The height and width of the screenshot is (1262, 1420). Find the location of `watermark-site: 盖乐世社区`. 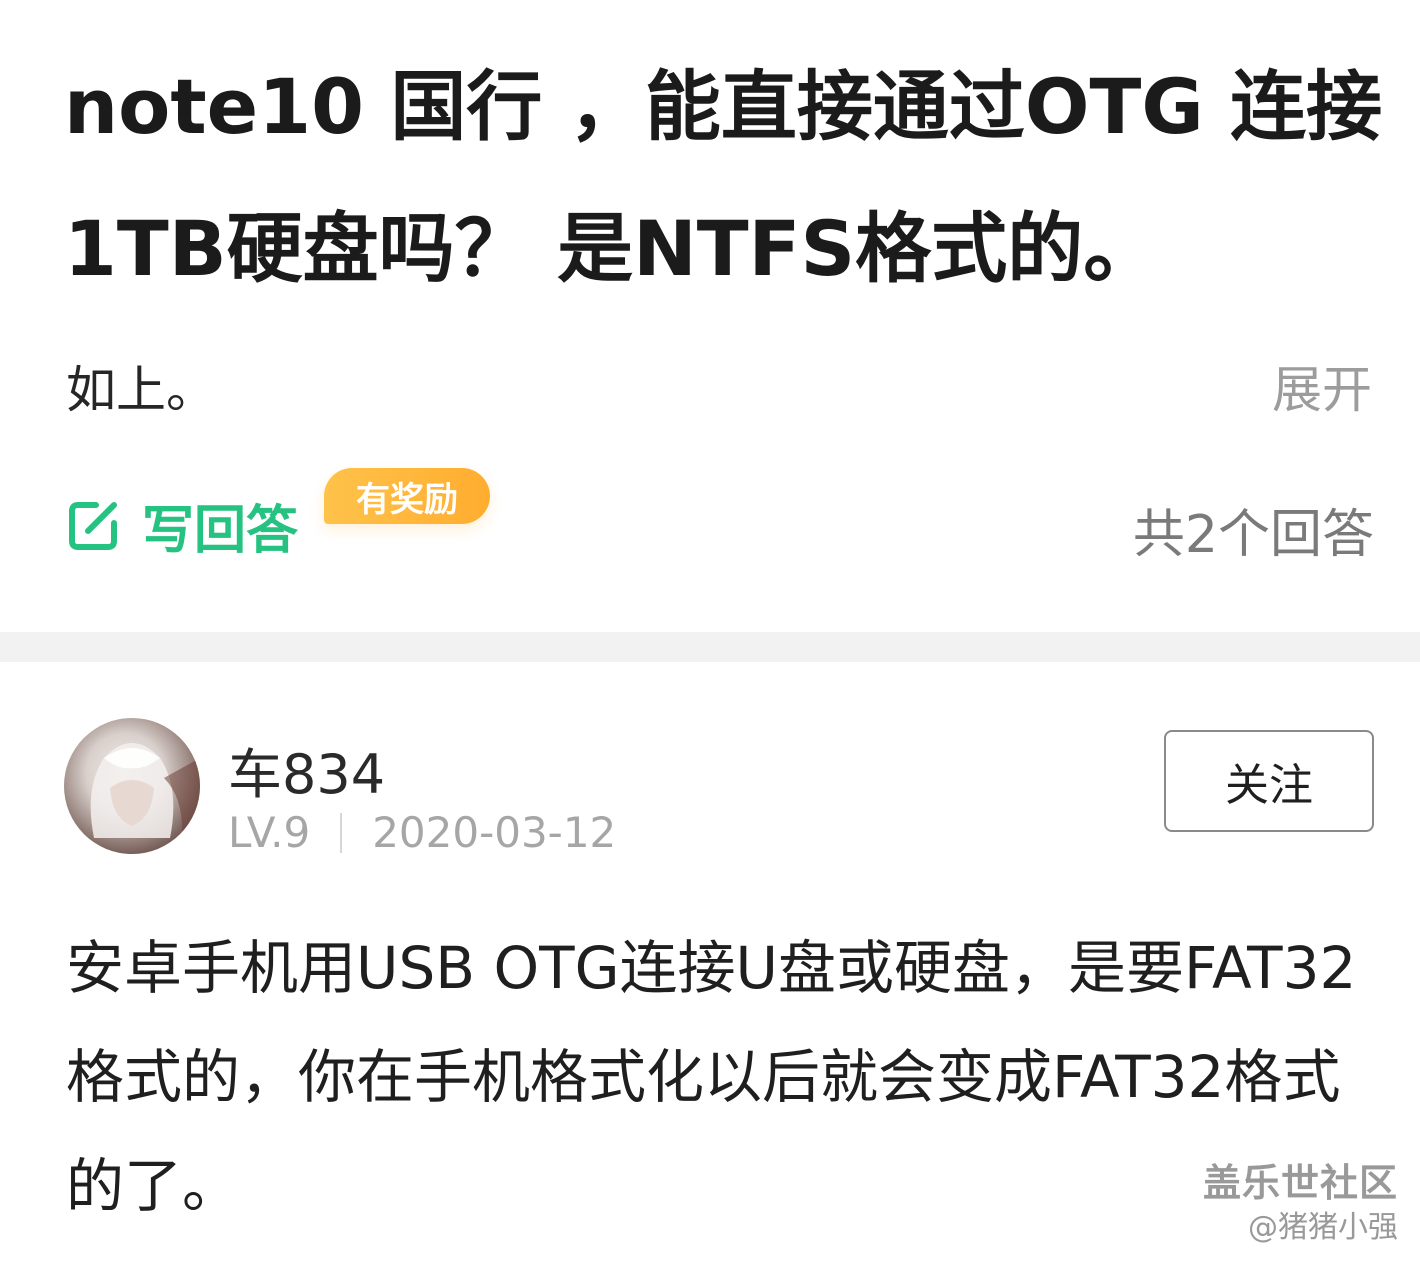

watermark-site: 盖乐世社区 is located at coordinates (1300, 1183).